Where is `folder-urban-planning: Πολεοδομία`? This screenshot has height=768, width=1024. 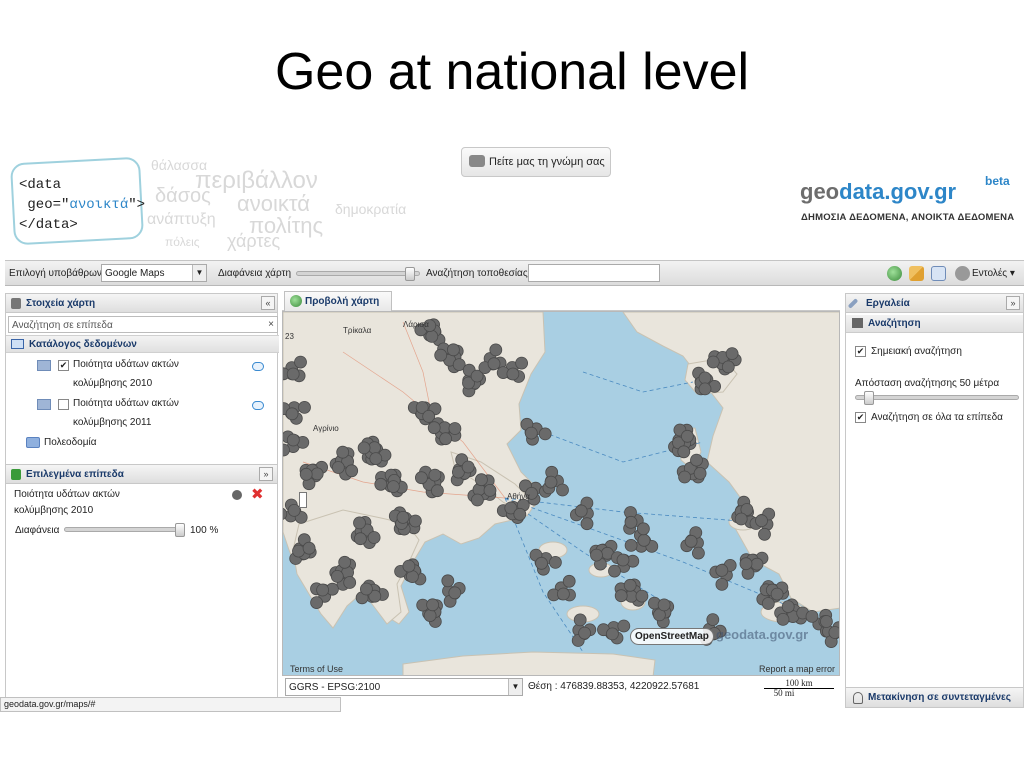
folder-urban-planning: Πολεοδομία is located at coordinates (70, 442).